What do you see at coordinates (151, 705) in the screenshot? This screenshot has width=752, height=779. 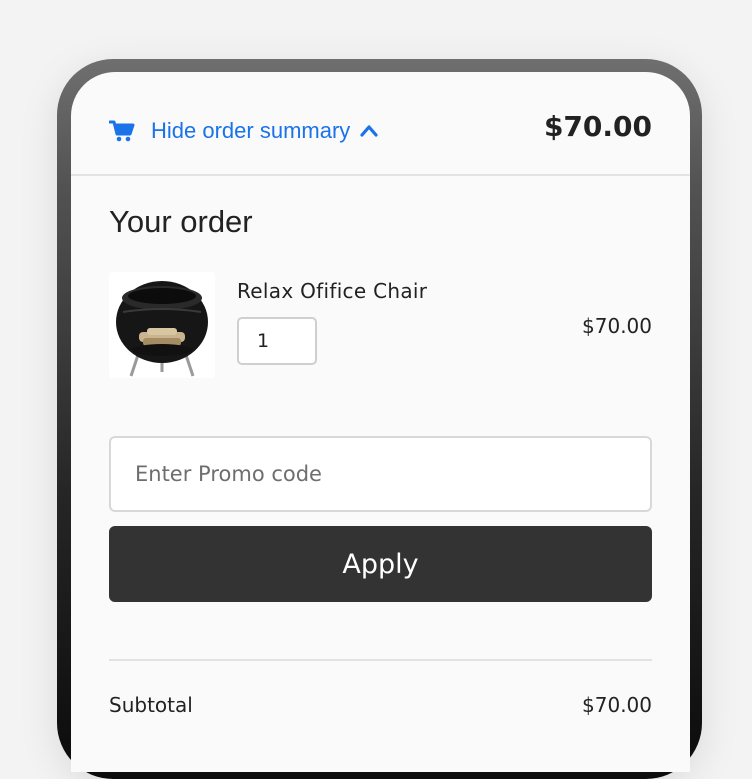 I see `subtotal-label: Subtotal` at bounding box center [151, 705].